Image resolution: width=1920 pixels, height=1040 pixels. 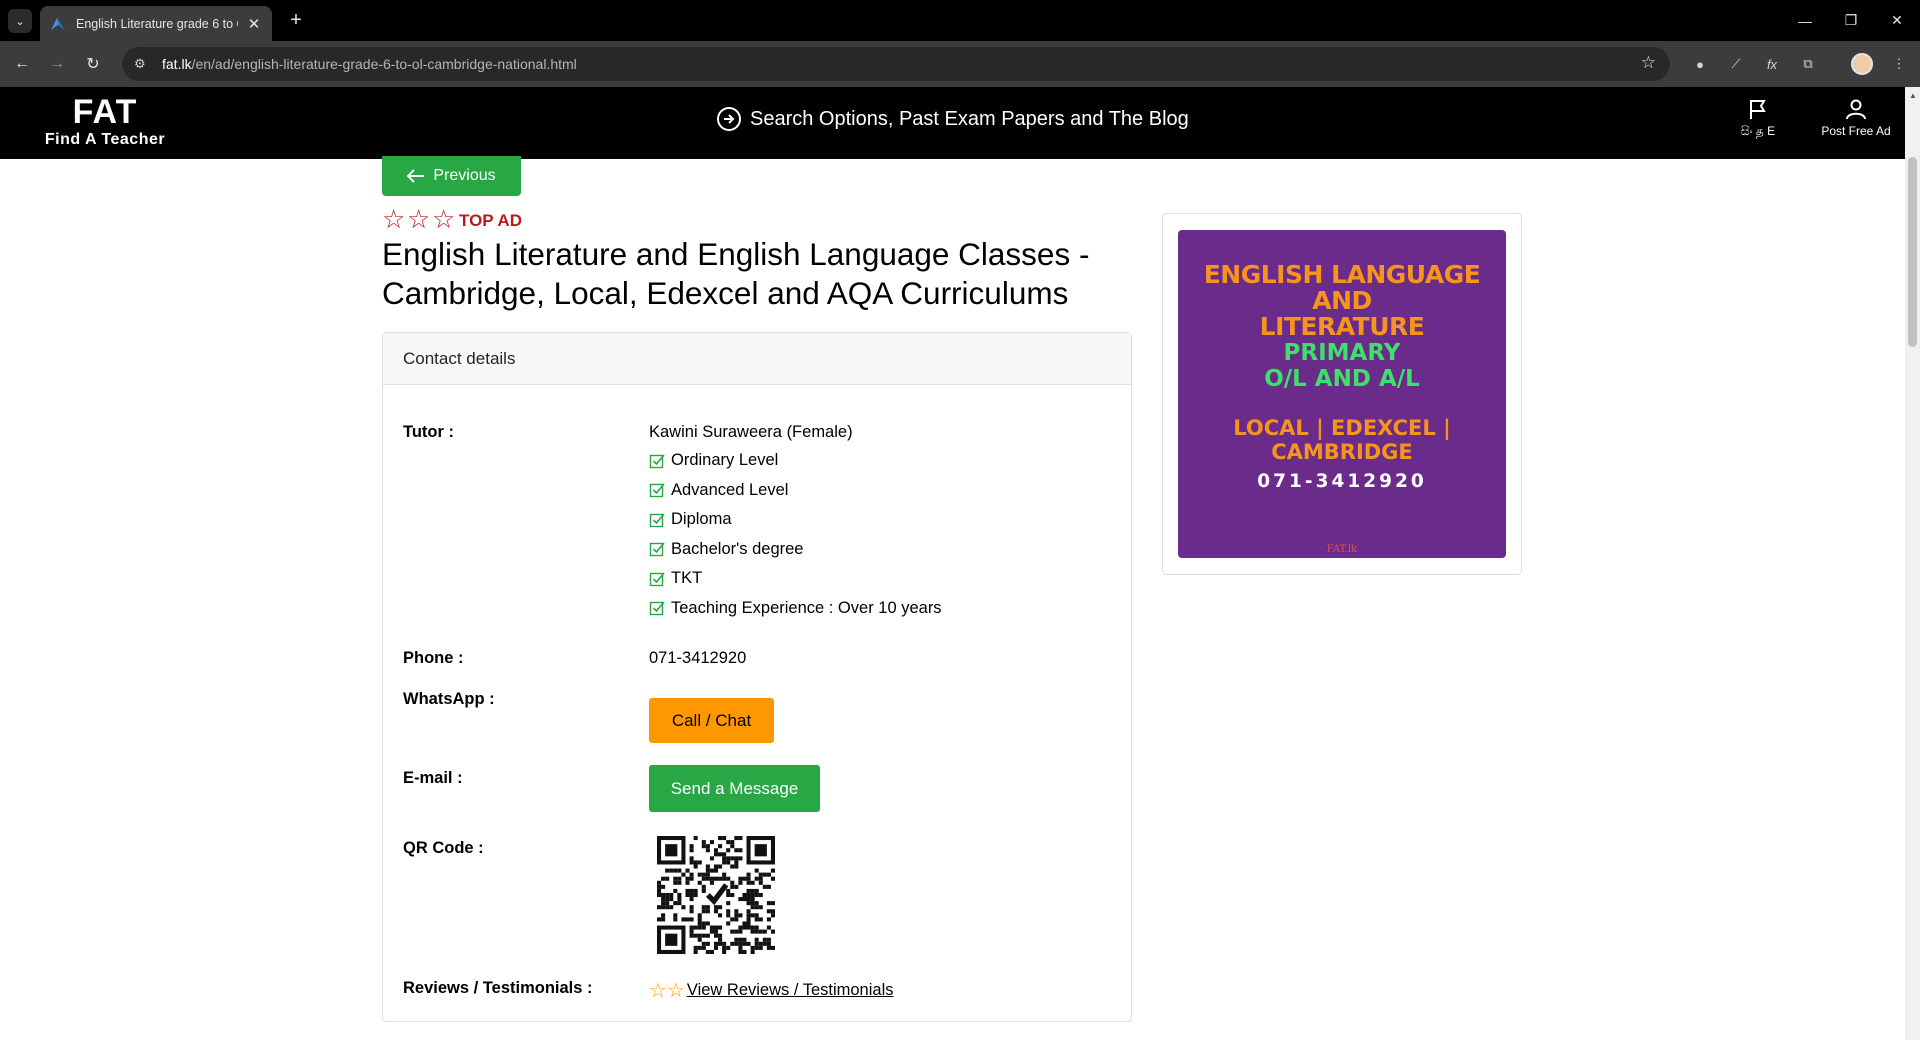 I want to click on puzzle-extensions-icon: ⧉, so click(x=1808, y=64).